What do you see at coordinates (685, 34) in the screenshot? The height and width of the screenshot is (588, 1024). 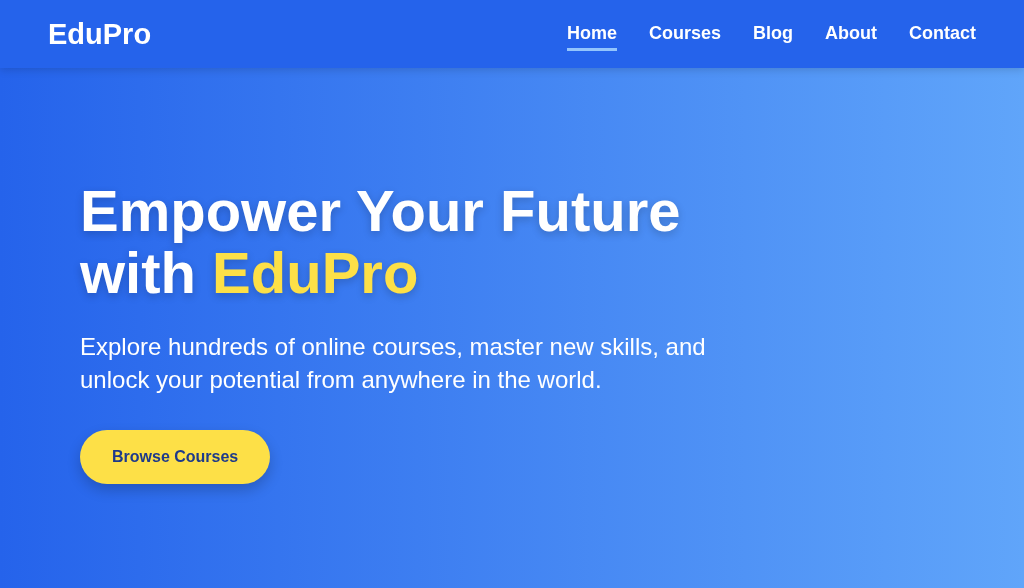 I see `nav-link: Courses` at bounding box center [685, 34].